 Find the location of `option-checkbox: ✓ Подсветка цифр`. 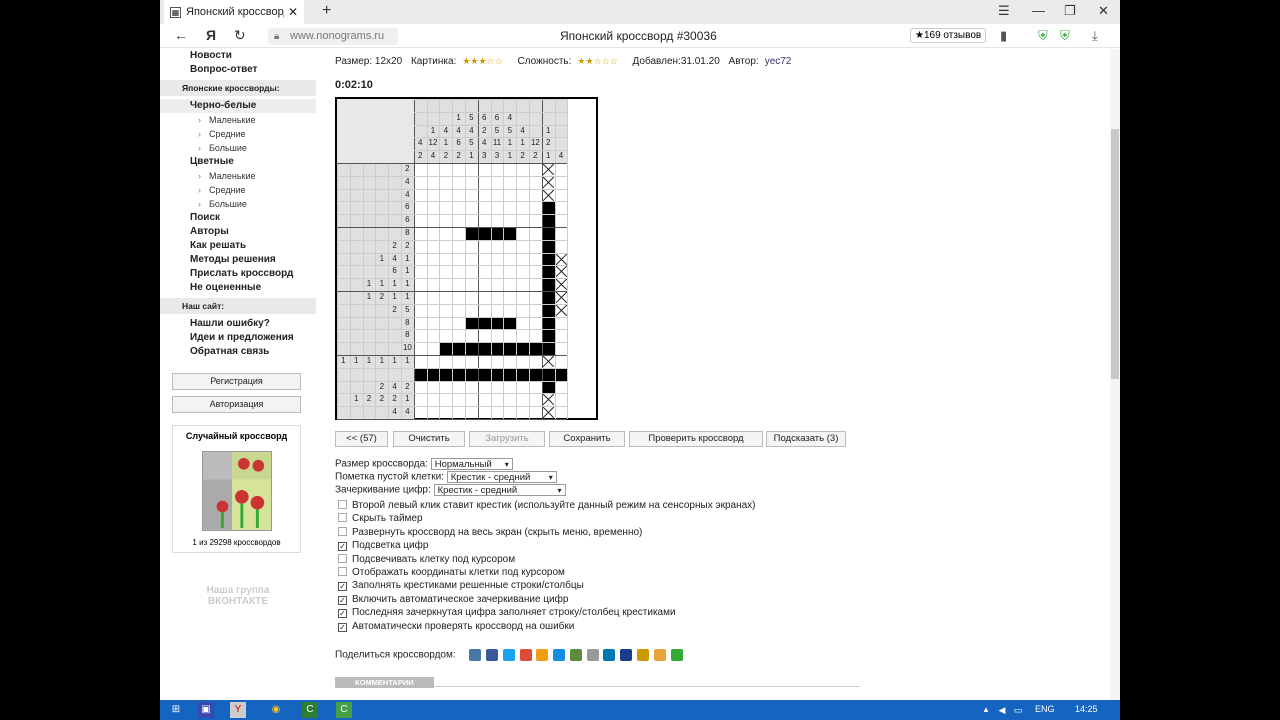

option-checkbox: ✓ Подсветка цифр is located at coordinates (383, 546).